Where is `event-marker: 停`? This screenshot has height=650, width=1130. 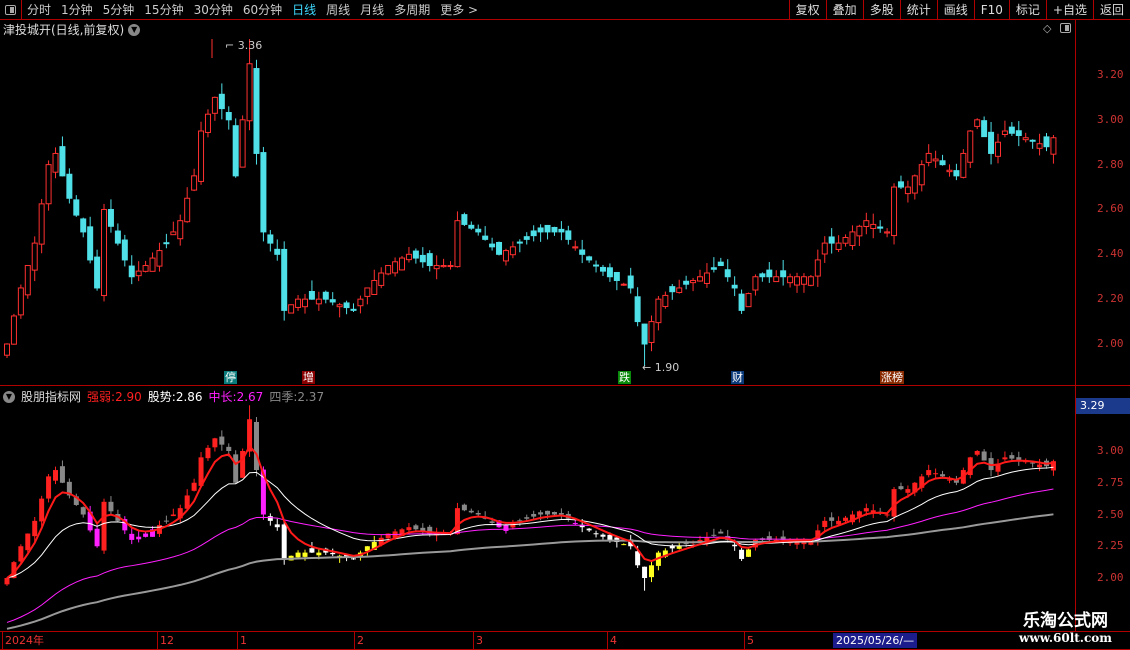
event-marker: 停 is located at coordinates (230, 377).